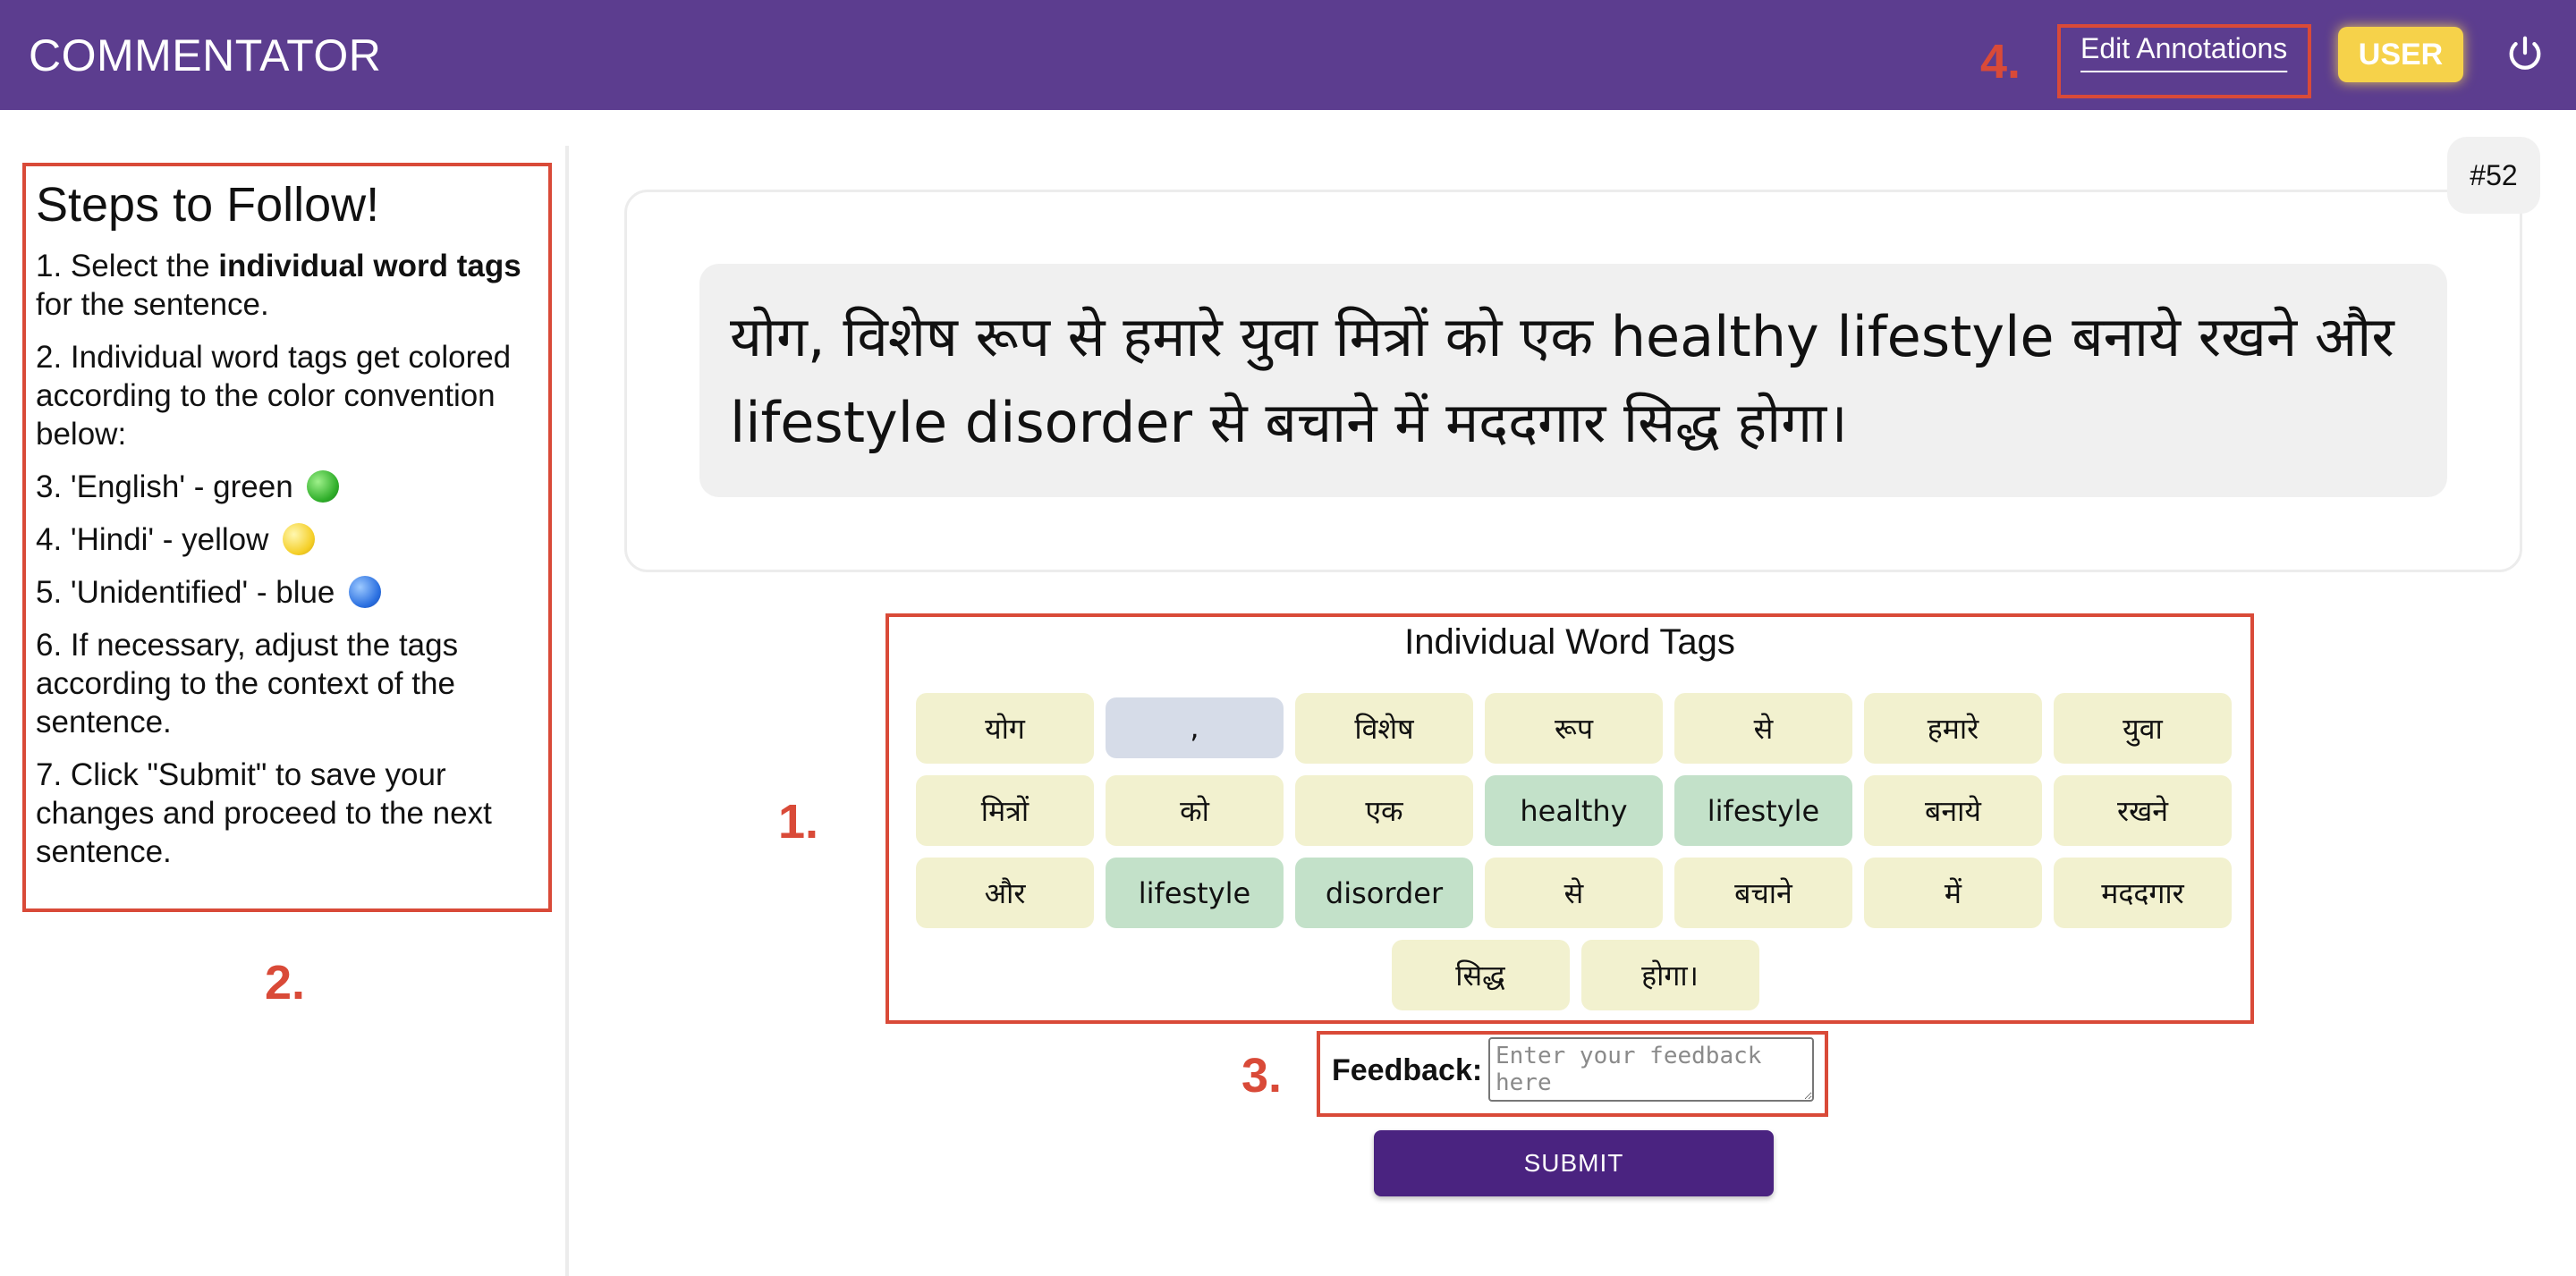 Image resolution: width=2576 pixels, height=1276 pixels. Describe the element at coordinates (1953, 810) in the screenshot. I see `word-tag: बनाये` at that location.